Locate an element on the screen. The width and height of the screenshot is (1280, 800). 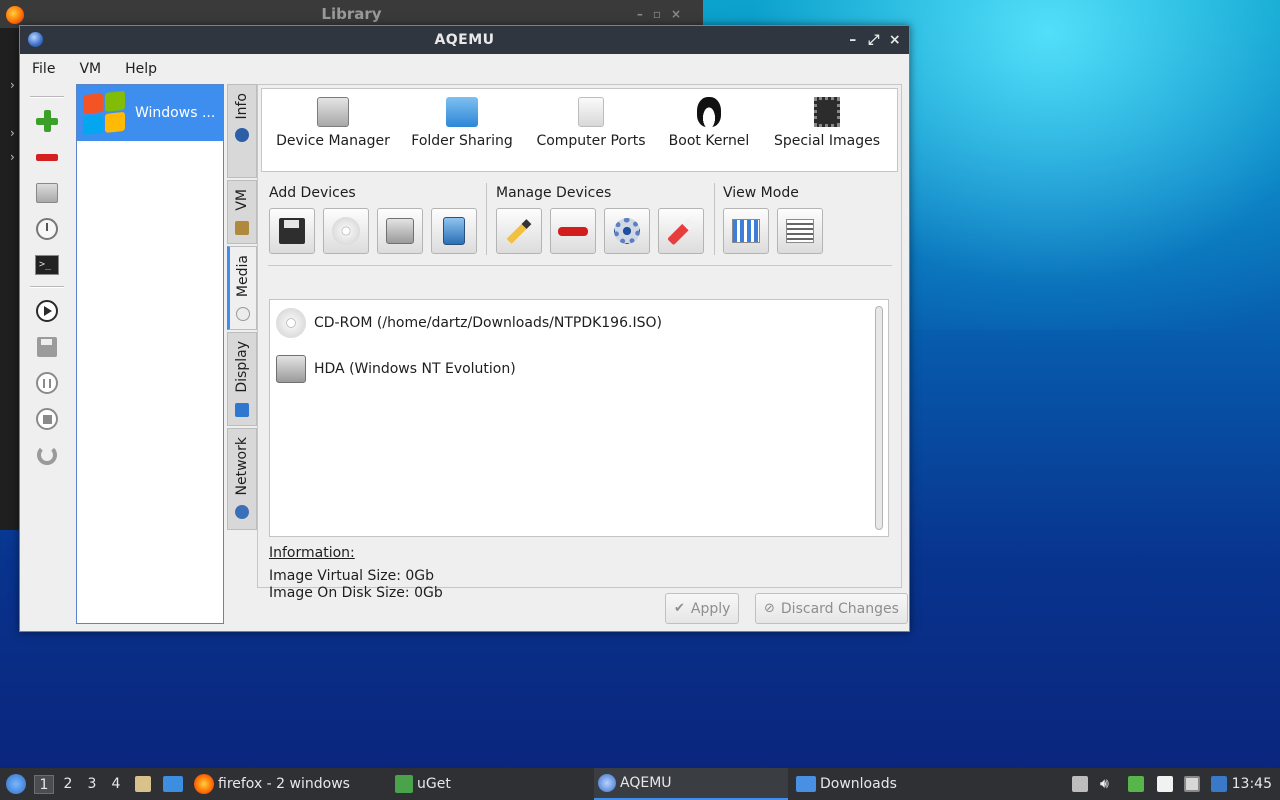
tools-icon is located at coordinates (242, 227).